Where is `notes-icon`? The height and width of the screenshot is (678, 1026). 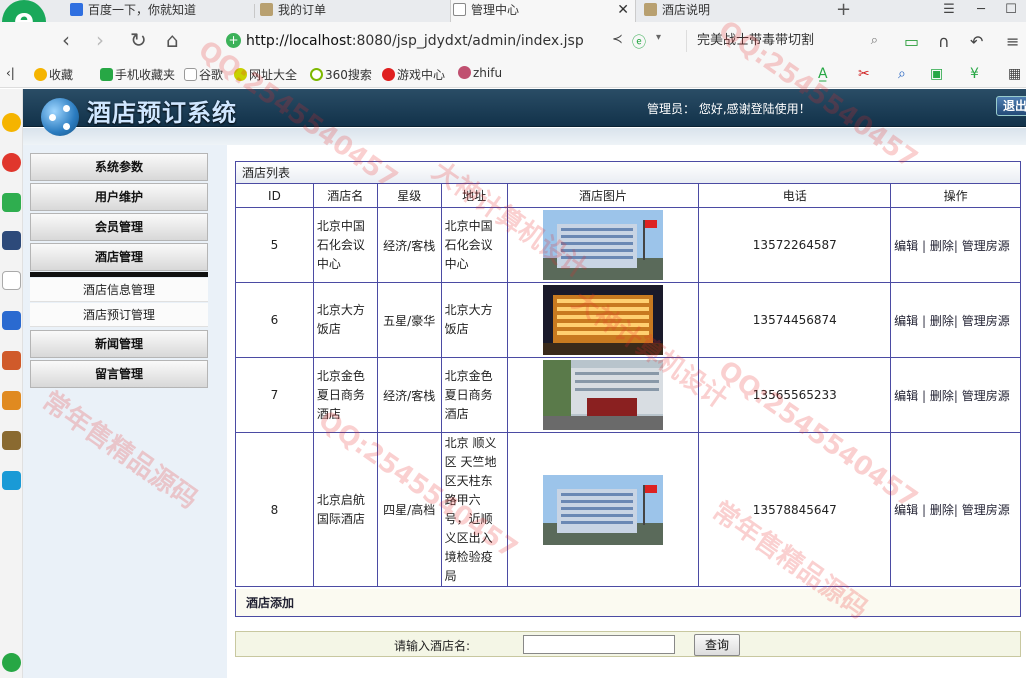 notes-icon is located at coordinates (11, 280).